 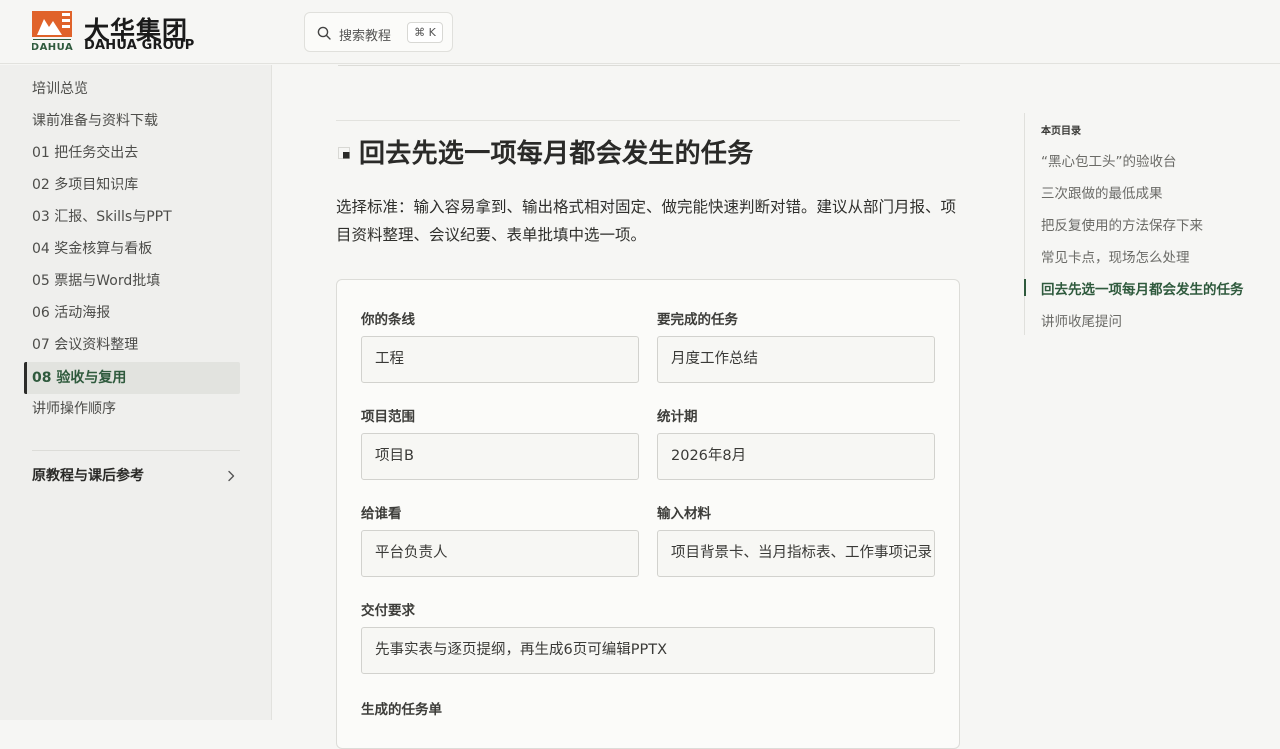 I want to click on sidebar-item-prep: 课前准备与资料下载, so click(x=132, y=121).